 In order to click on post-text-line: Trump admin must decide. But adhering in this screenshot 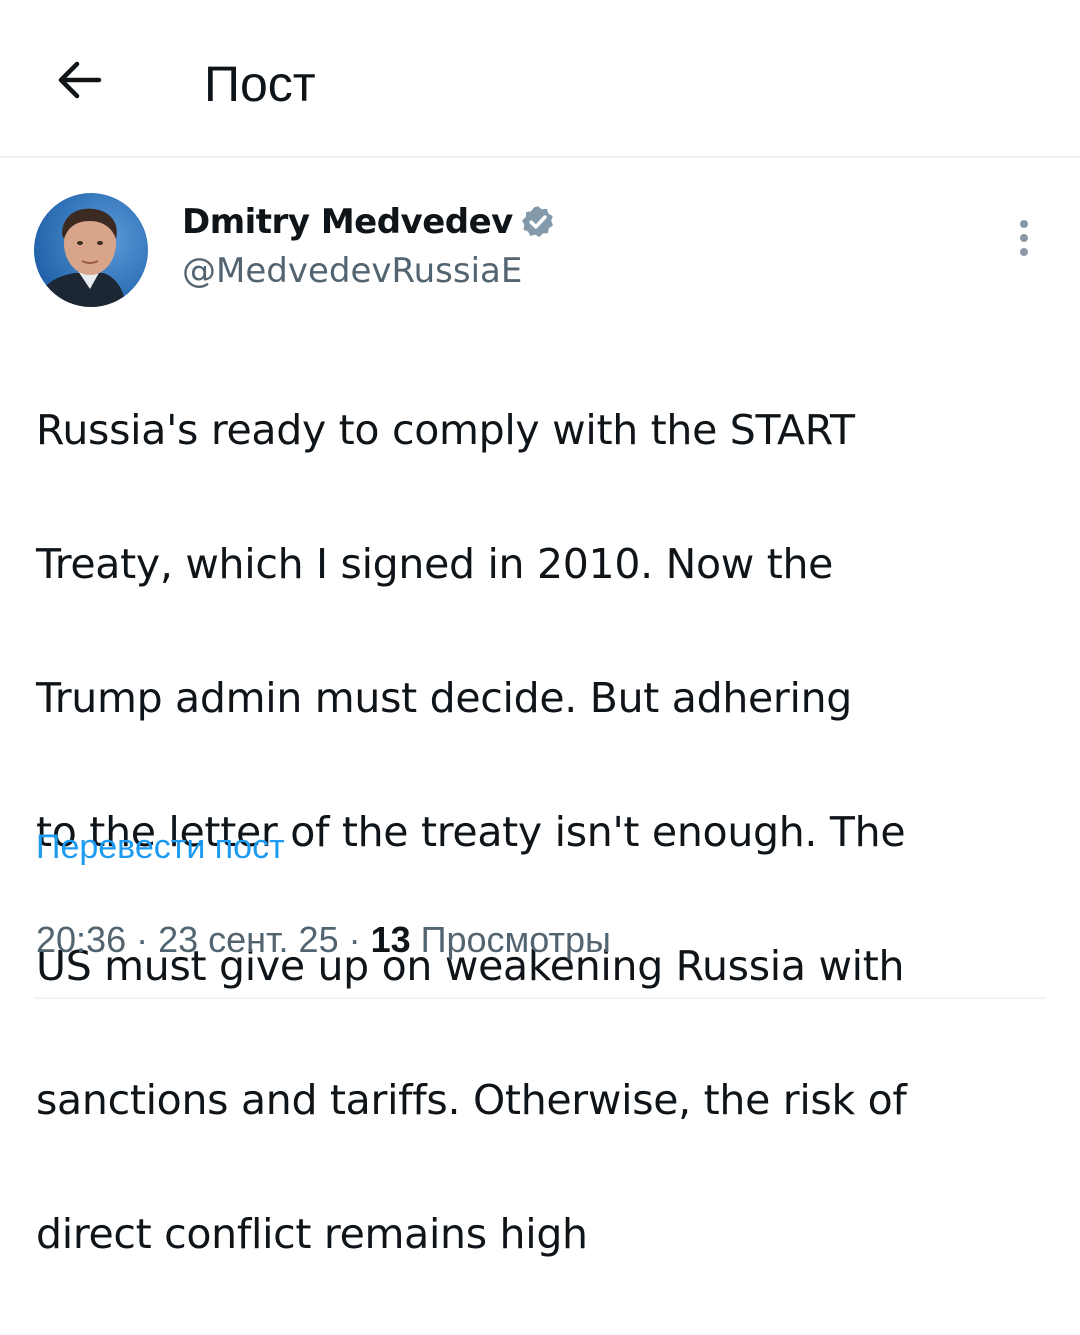, I will do `click(444, 698)`.